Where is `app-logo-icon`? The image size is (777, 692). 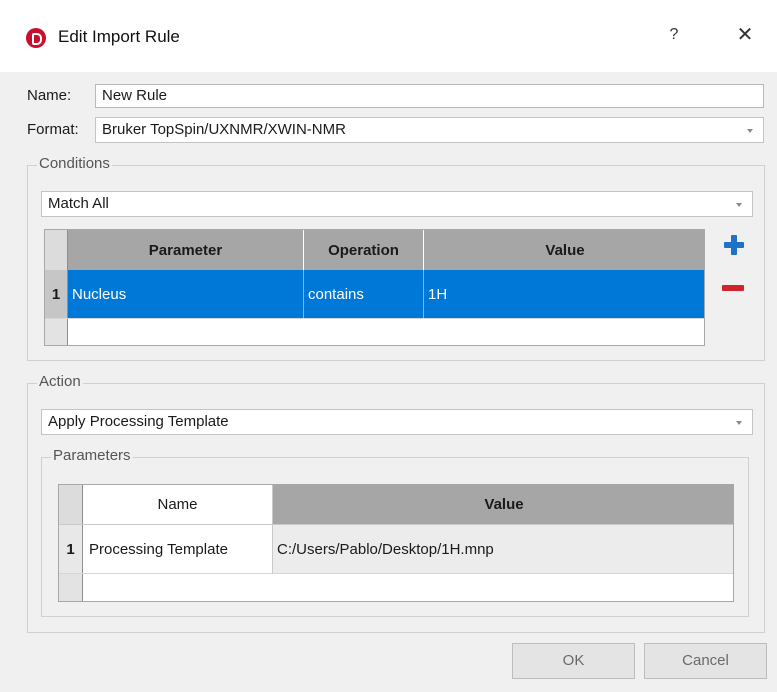 app-logo-icon is located at coordinates (36, 38).